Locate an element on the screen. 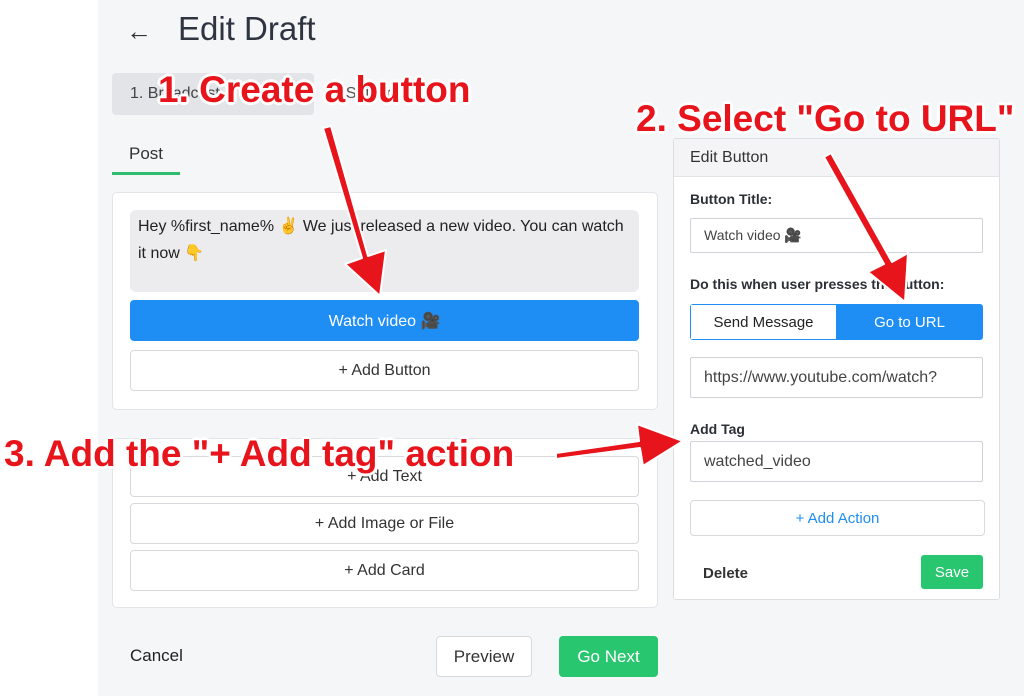 The width and height of the screenshot is (1024, 696). add-image-button: + Add Image or File is located at coordinates (384, 523).